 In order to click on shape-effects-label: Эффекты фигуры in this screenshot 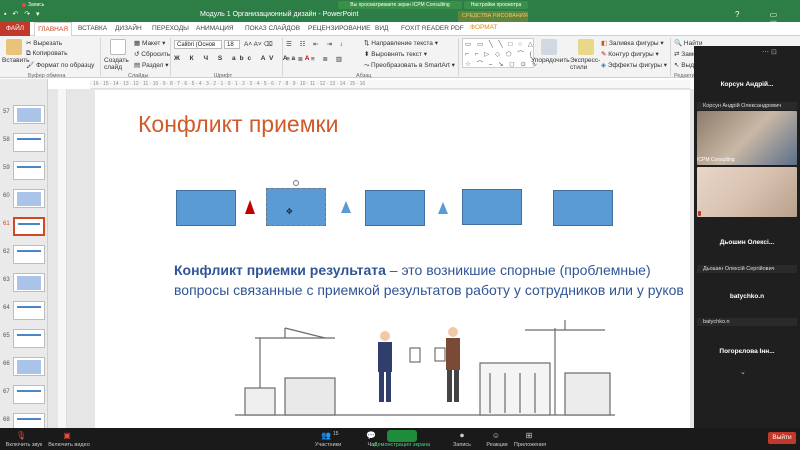, I will do `click(634, 65)`.